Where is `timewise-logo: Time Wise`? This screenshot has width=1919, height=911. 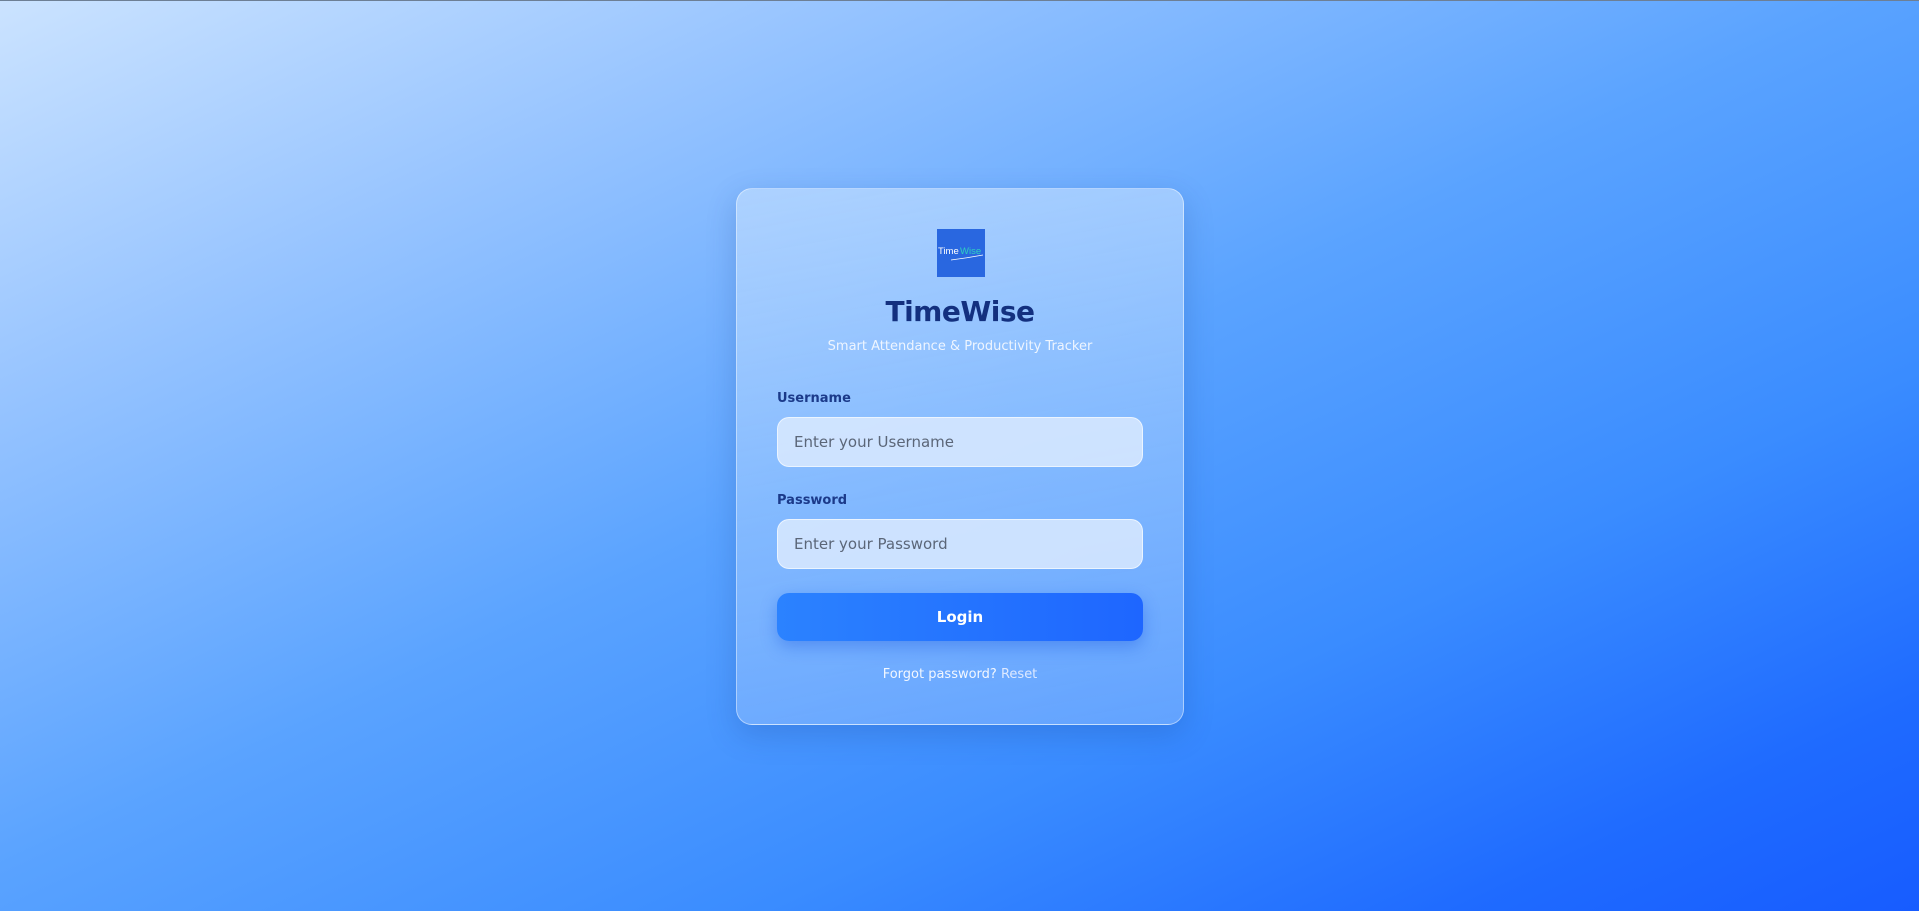
timewise-logo: Time Wise is located at coordinates (961, 253).